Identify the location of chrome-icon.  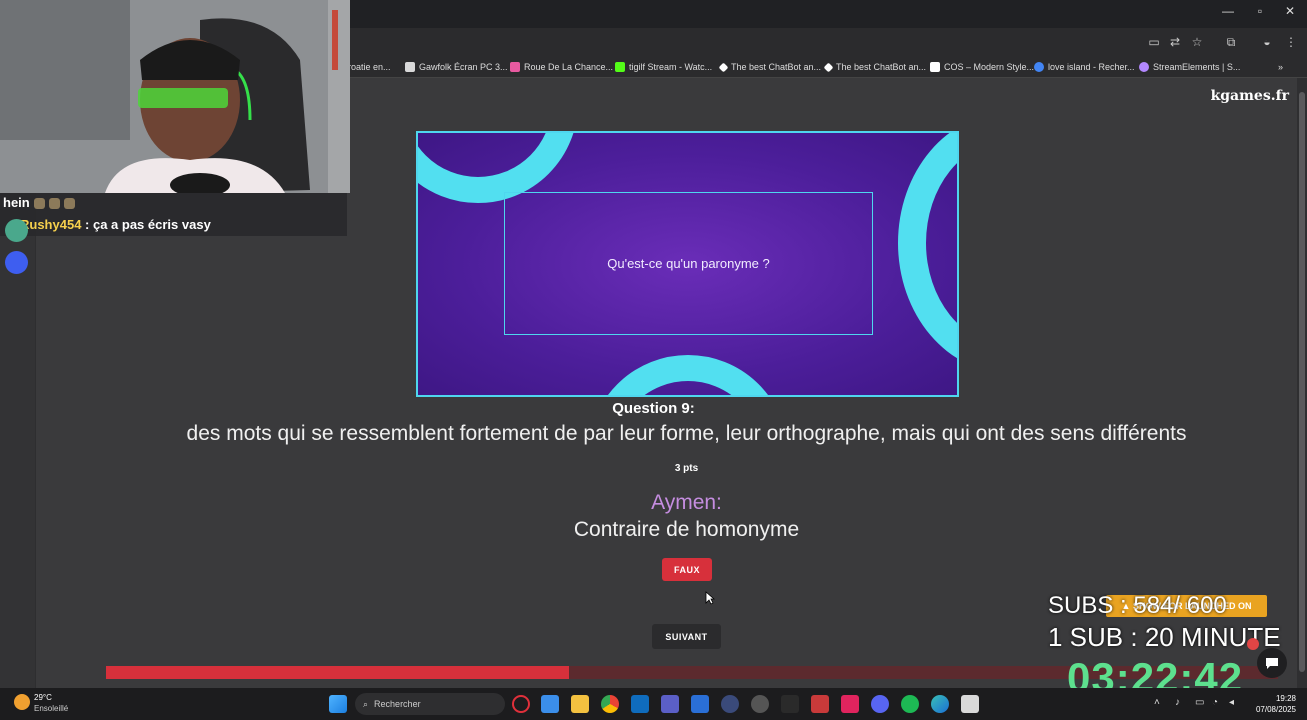
(610, 704).